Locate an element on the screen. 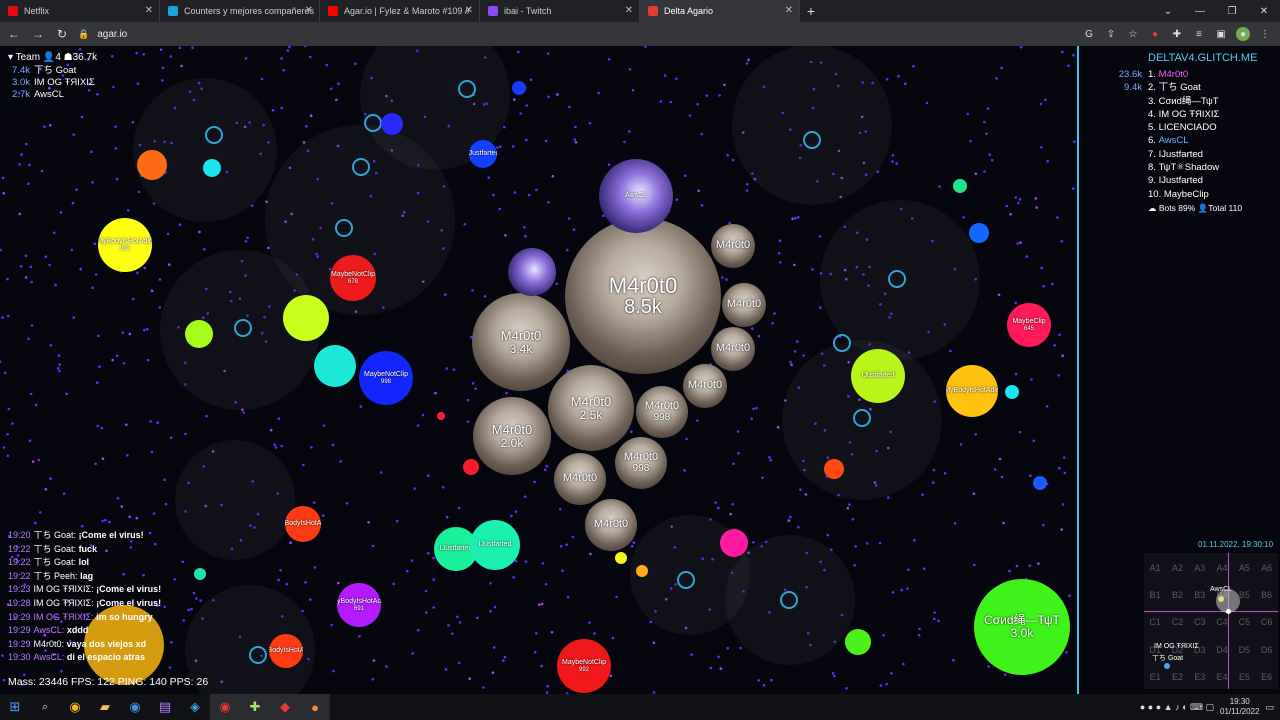 This screenshot has width=1280, height=720. forward-button: → is located at coordinates (38, 34).